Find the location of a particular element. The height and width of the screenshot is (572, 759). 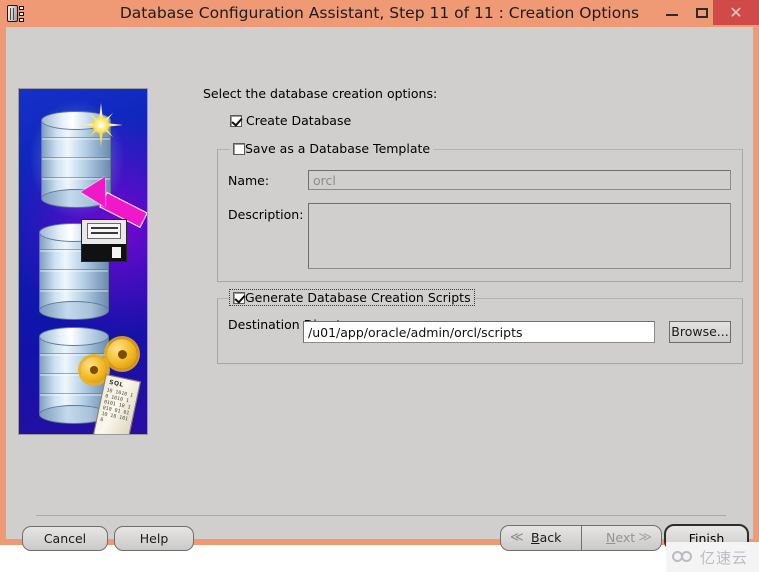

generate-scripts-checkbox: Generate Database Creation Scripts is located at coordinates (352, 297).